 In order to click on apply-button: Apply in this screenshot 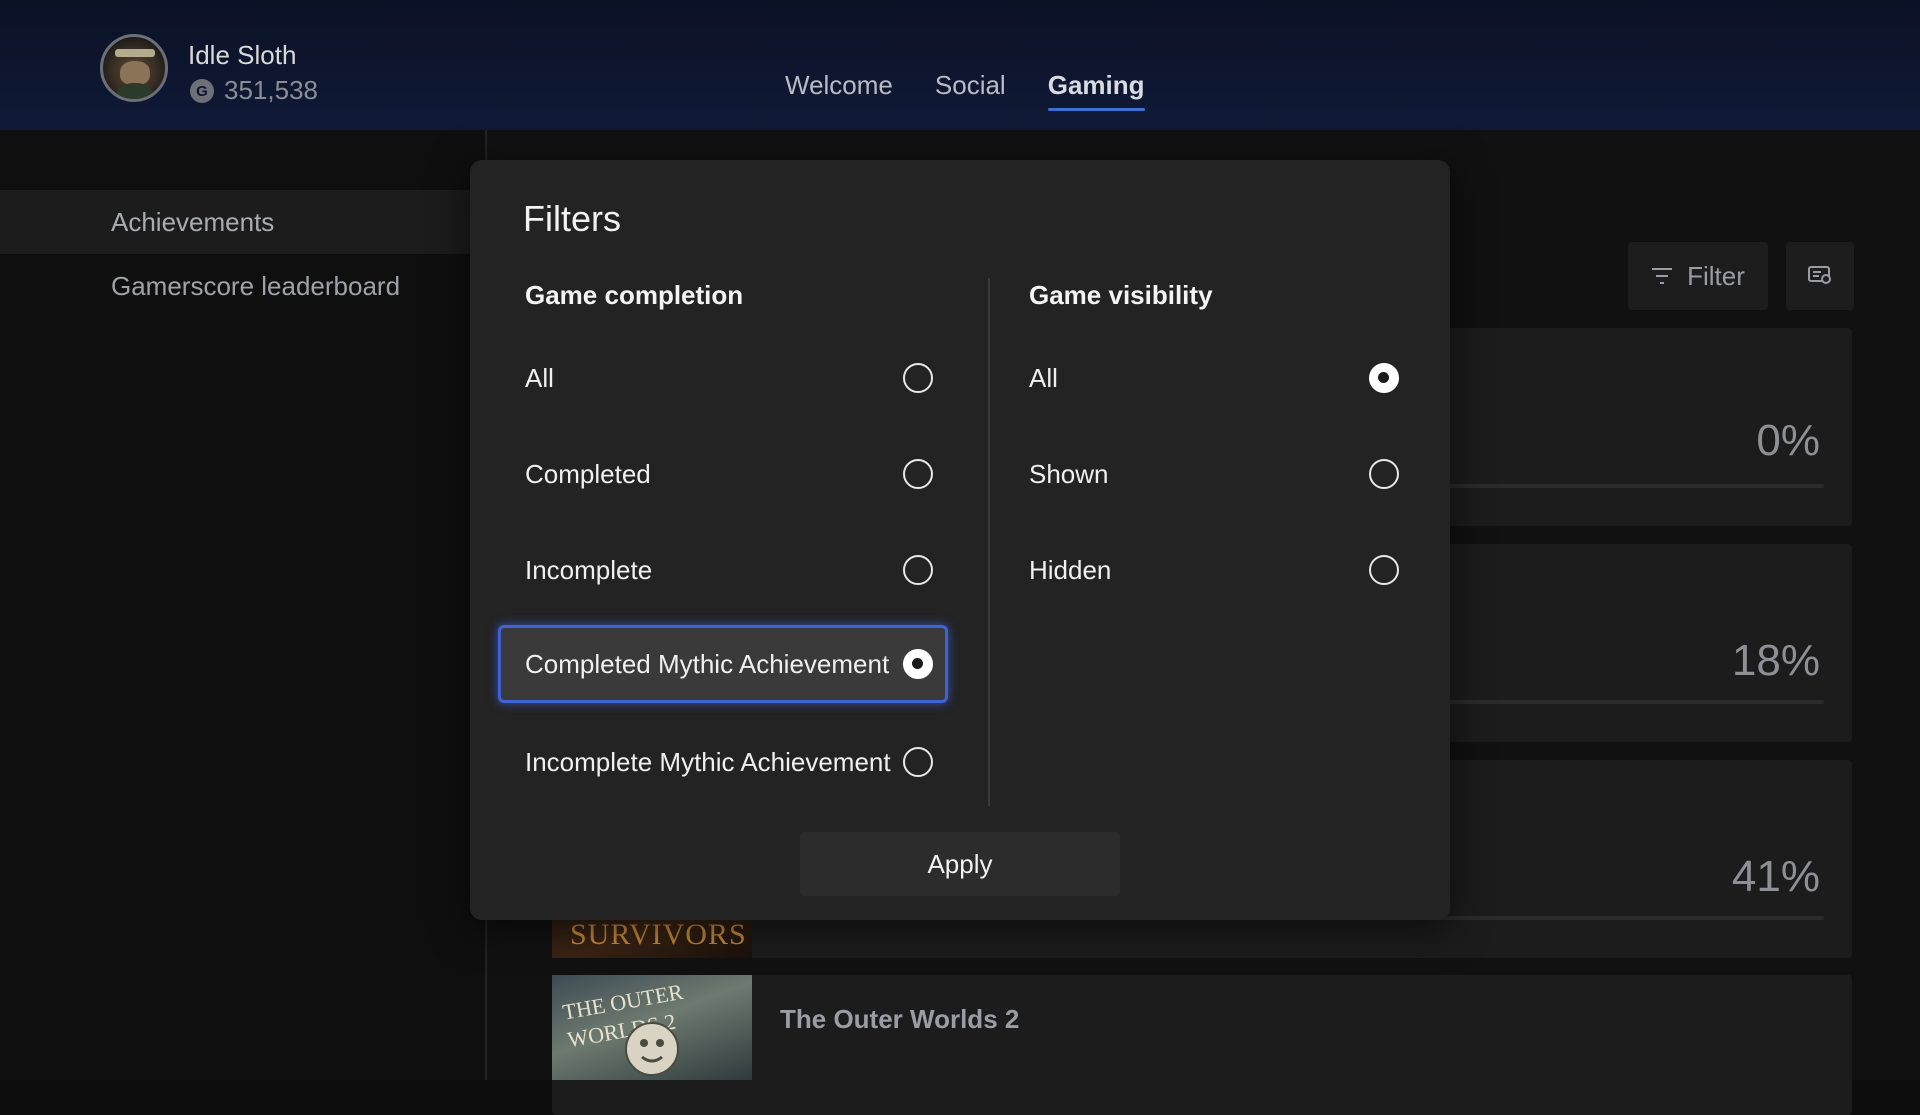, I will do `click(960, 864)`.